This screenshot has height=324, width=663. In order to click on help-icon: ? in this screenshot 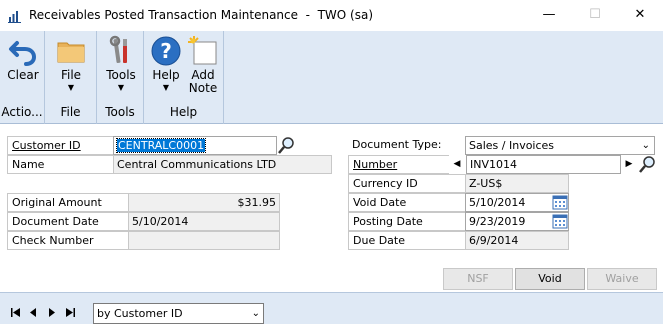, I will do `click(166, 51)`.